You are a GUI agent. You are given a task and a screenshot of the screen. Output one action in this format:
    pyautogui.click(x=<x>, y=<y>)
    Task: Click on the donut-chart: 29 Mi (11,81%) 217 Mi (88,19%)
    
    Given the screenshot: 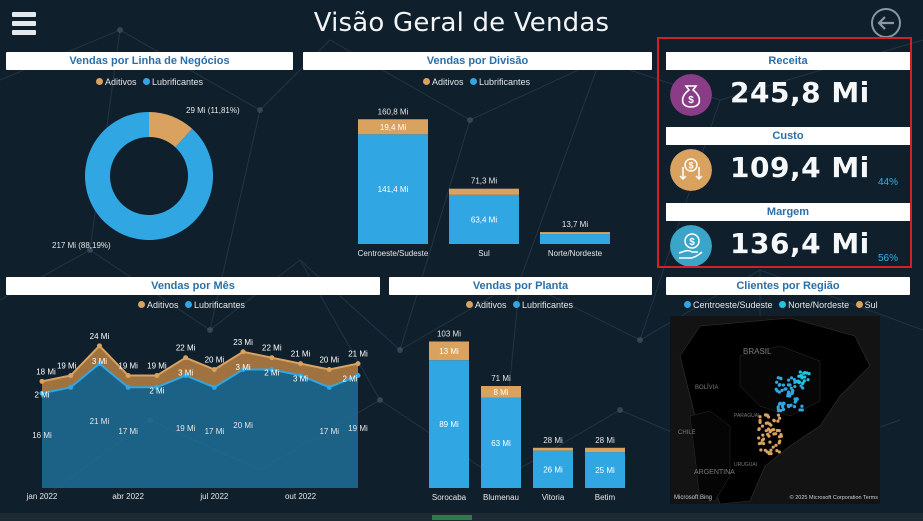 What is the action you would take?
    pyautogui.click(x=146, y=178)
    